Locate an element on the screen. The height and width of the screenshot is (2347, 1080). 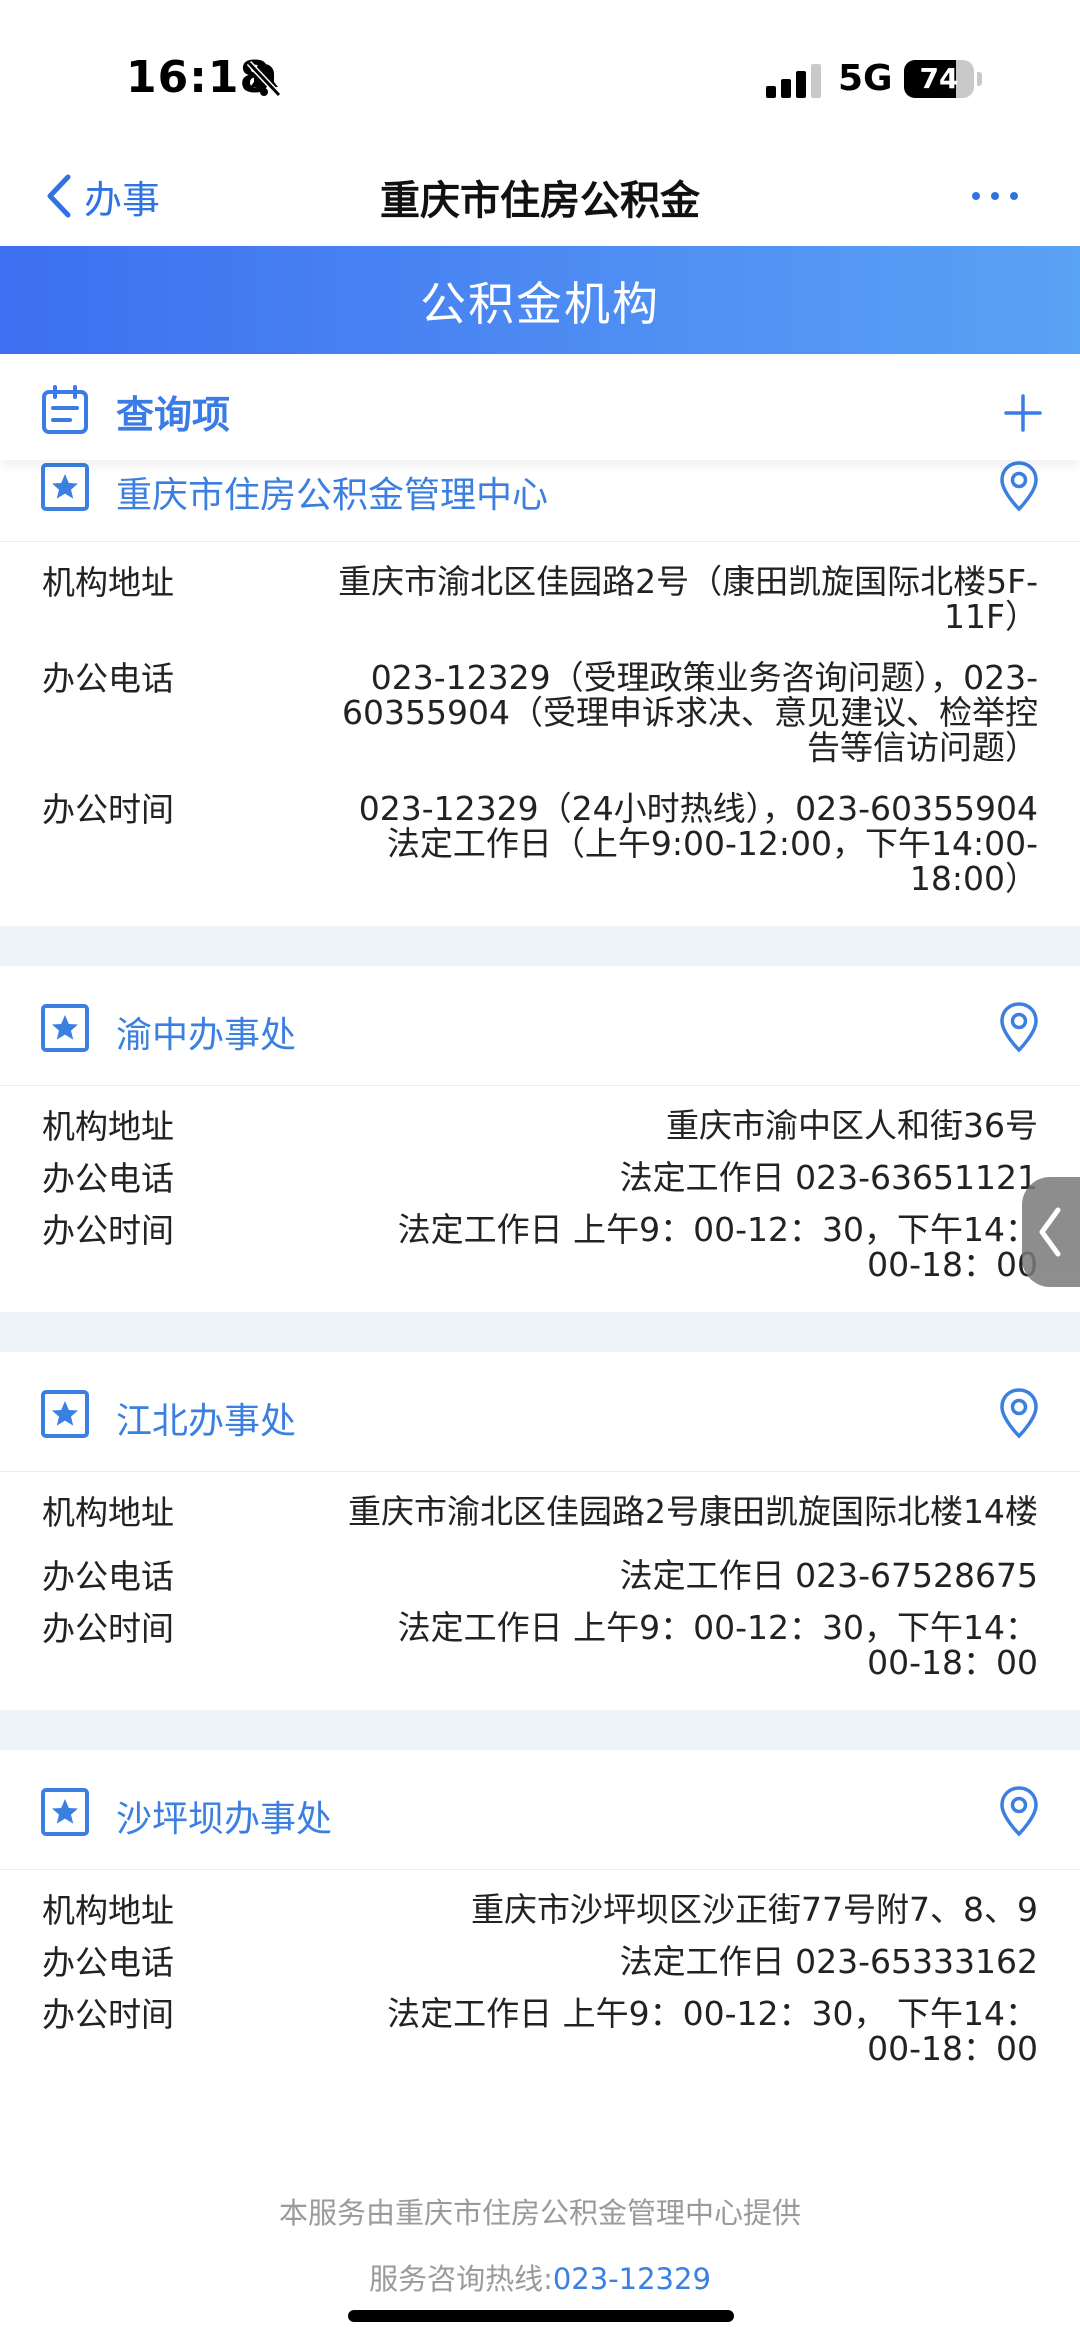
office-name: 沙坪坝办事处 is located at coordinates (224, 1819).